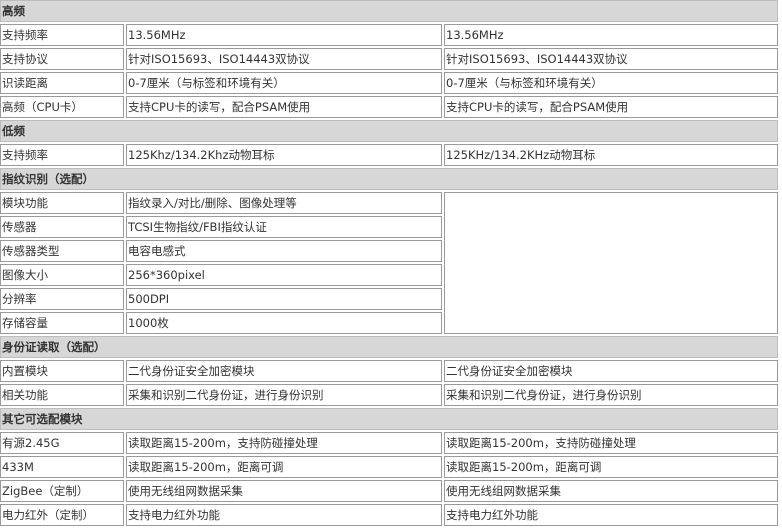 This screenshot has width=782, height=528. Describe the element at coordinates (62, 395) in the screenshot. I see `row-label: 相关功能` at that location.